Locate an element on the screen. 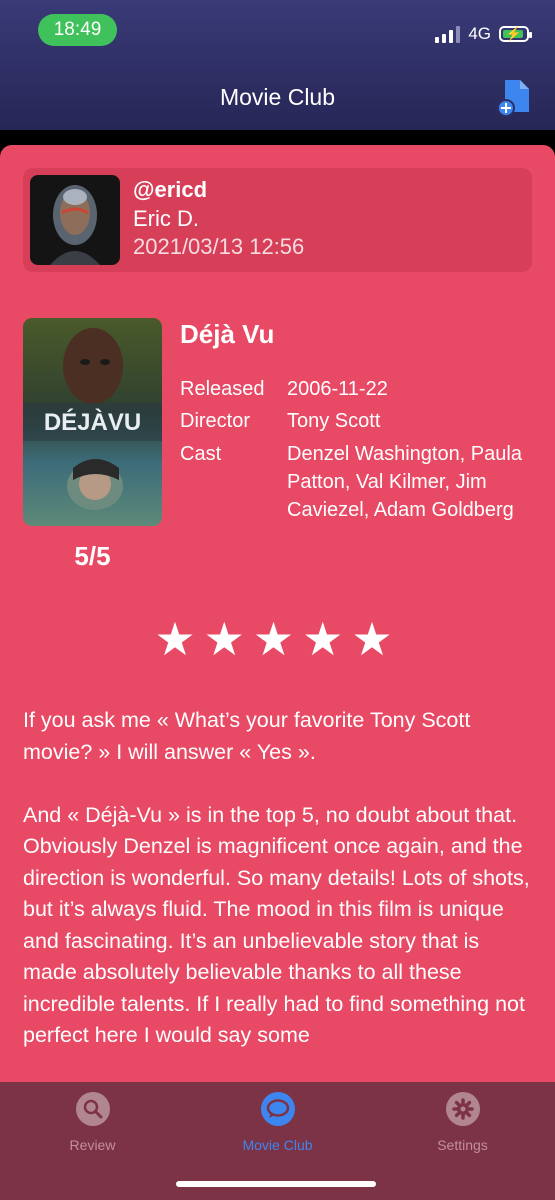 The height and width of the screenshot is (1200, 555). tab-movie-club: Movie Club is located at coordinates (277, 1122).